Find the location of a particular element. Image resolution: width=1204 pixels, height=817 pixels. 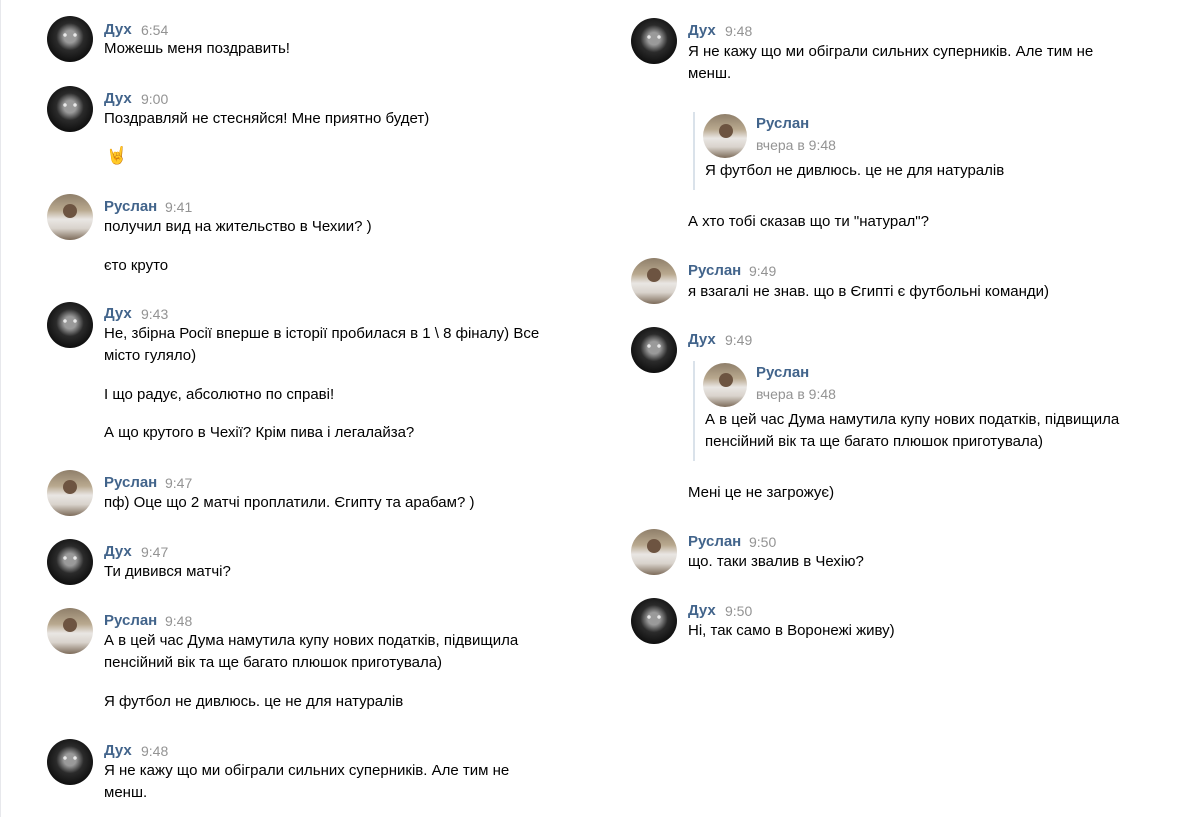

message-text: єто круто is located at coordinates (136, 265).